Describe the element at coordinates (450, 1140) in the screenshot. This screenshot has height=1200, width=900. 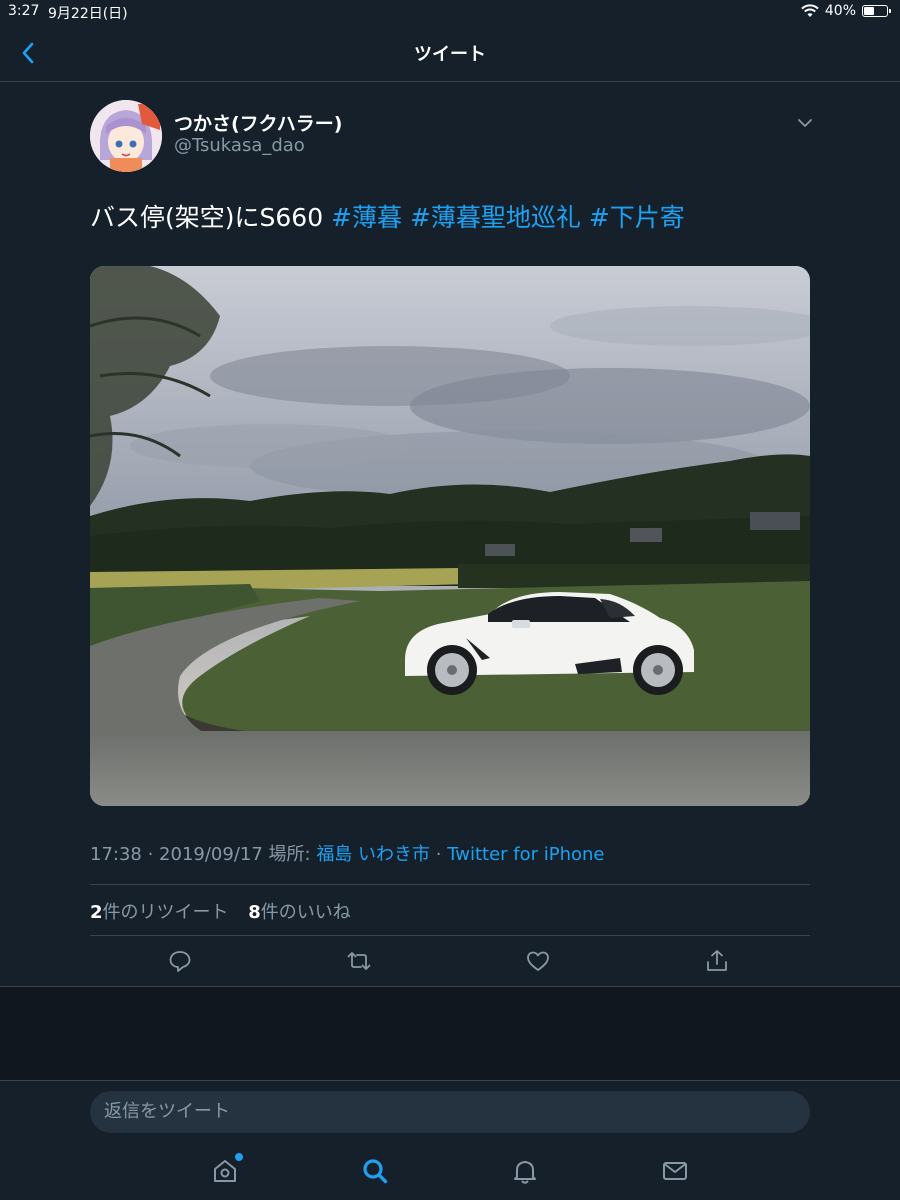
I see `bottom-bar: 返信をツイート` at that location.